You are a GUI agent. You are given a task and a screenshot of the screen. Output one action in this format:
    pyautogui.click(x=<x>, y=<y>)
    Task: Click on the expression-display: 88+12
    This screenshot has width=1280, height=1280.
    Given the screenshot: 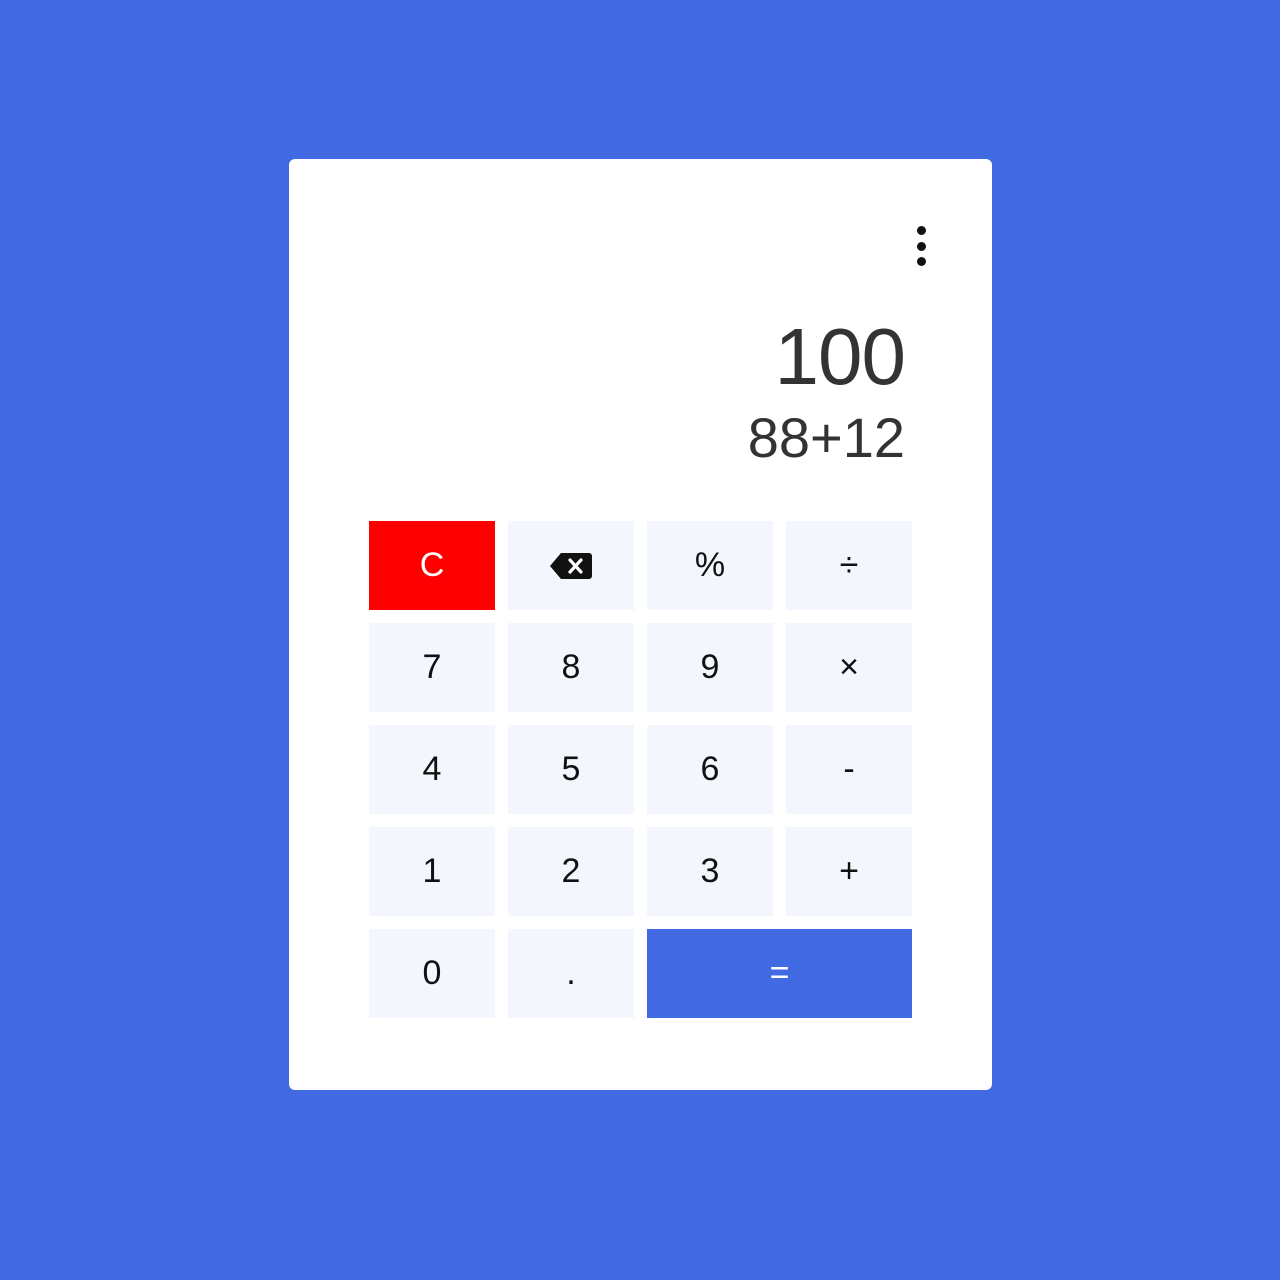 What is the action you would take?
    pyautogui.click(x=826, y=437)
    